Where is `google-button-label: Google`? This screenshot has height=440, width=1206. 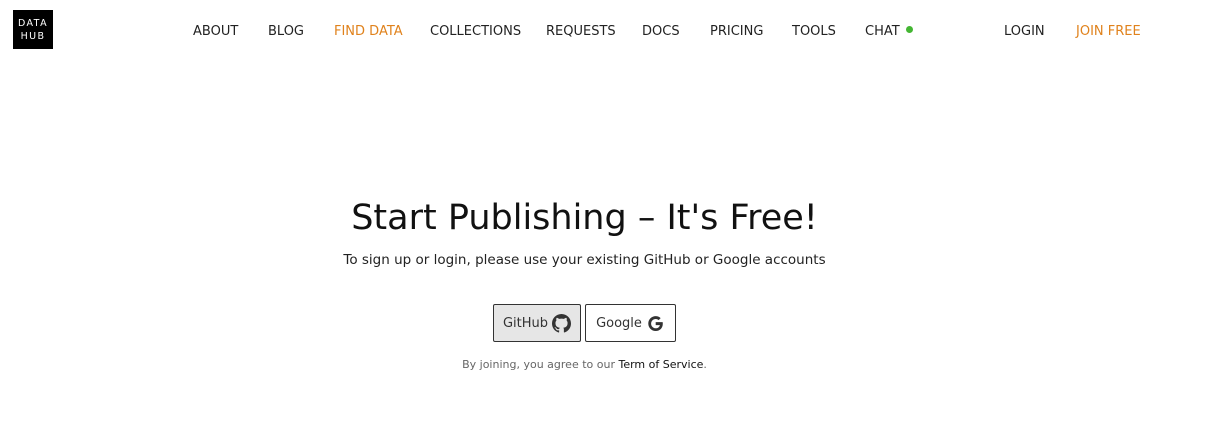
google-button-label: Google is located at coordinates (619, 323).